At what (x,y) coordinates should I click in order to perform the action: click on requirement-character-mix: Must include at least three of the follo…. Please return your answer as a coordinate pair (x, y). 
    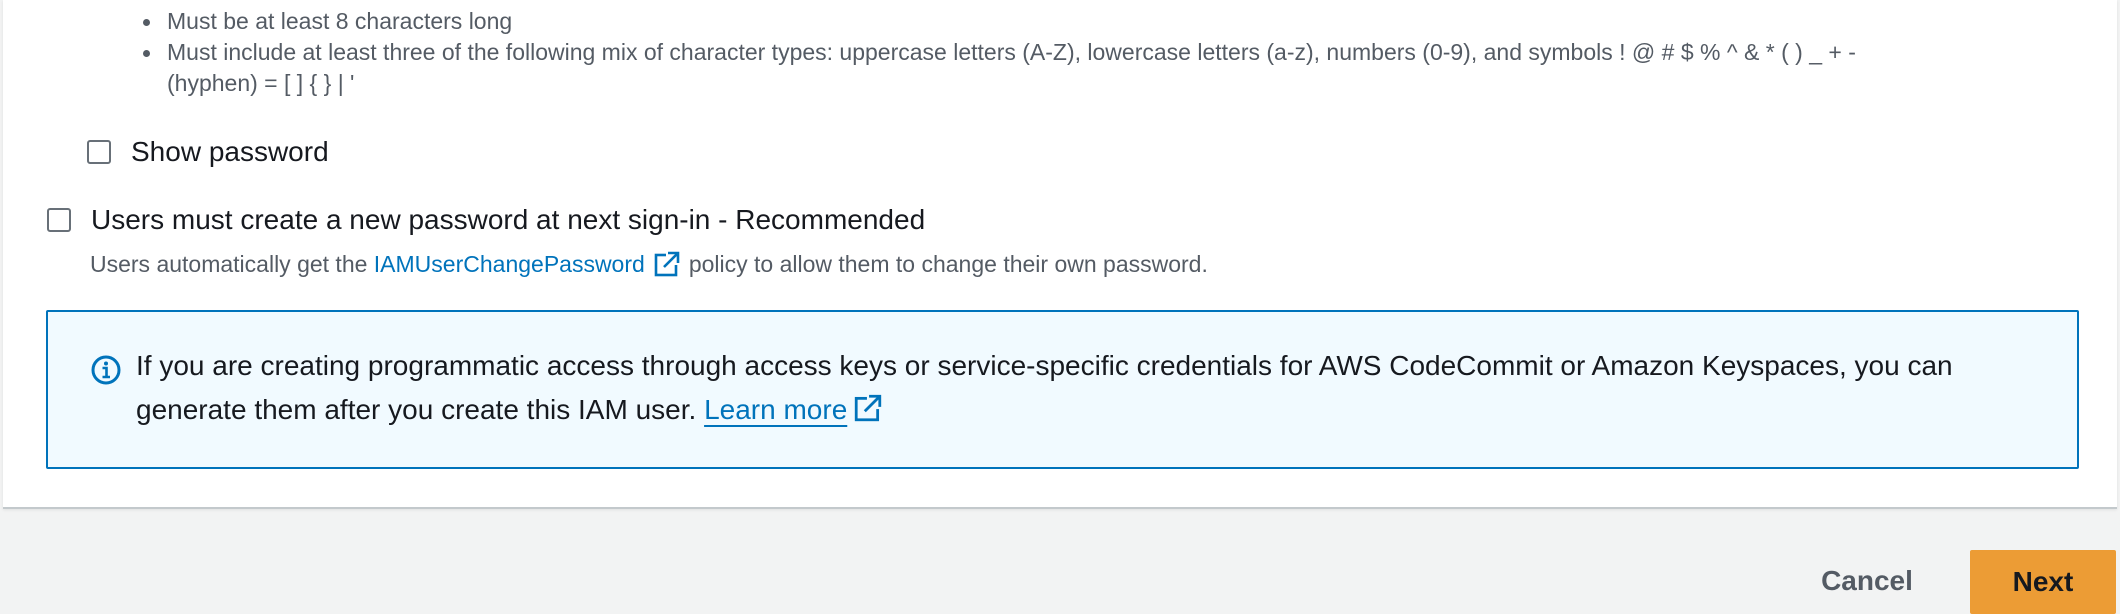
    Looking at the image, I should click on (1083, 68).